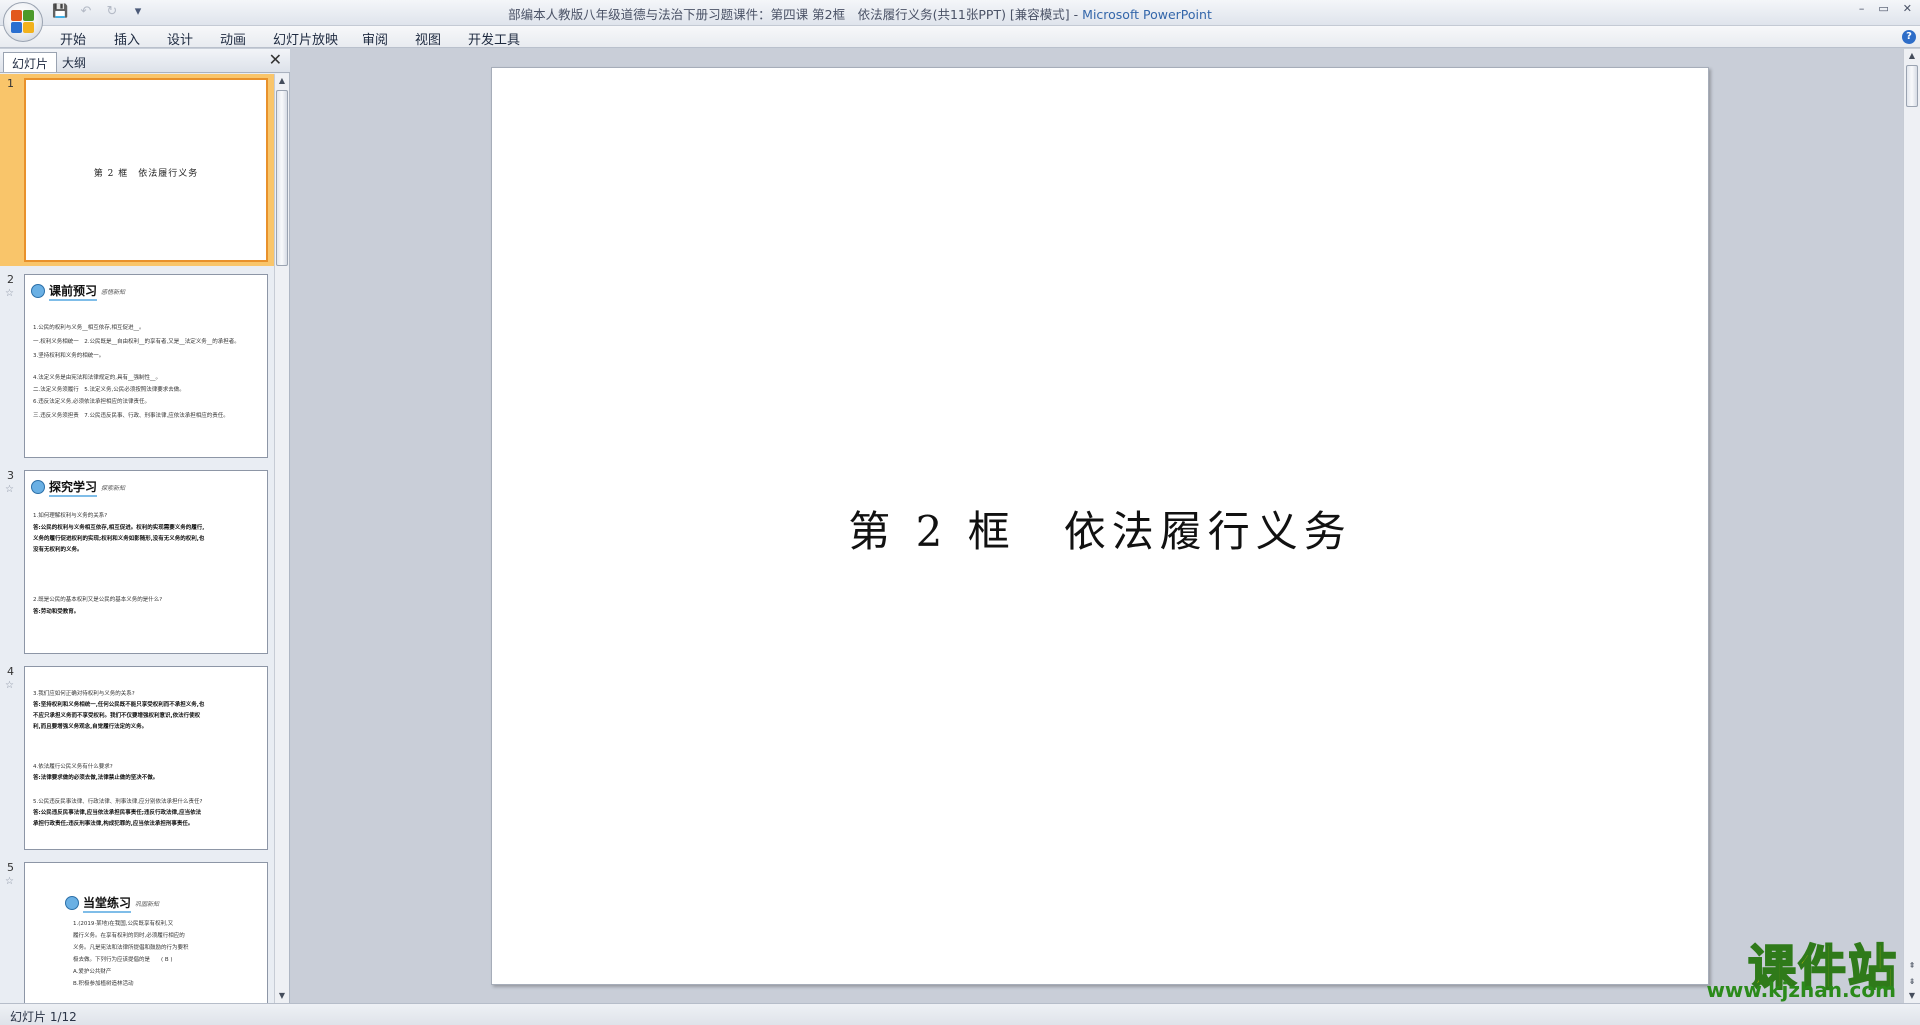 This screenshot has height=1025, width=1920. Describe the element at coordinates (10, 83) in the screenshot. I see `slide-number: 1` at that location.